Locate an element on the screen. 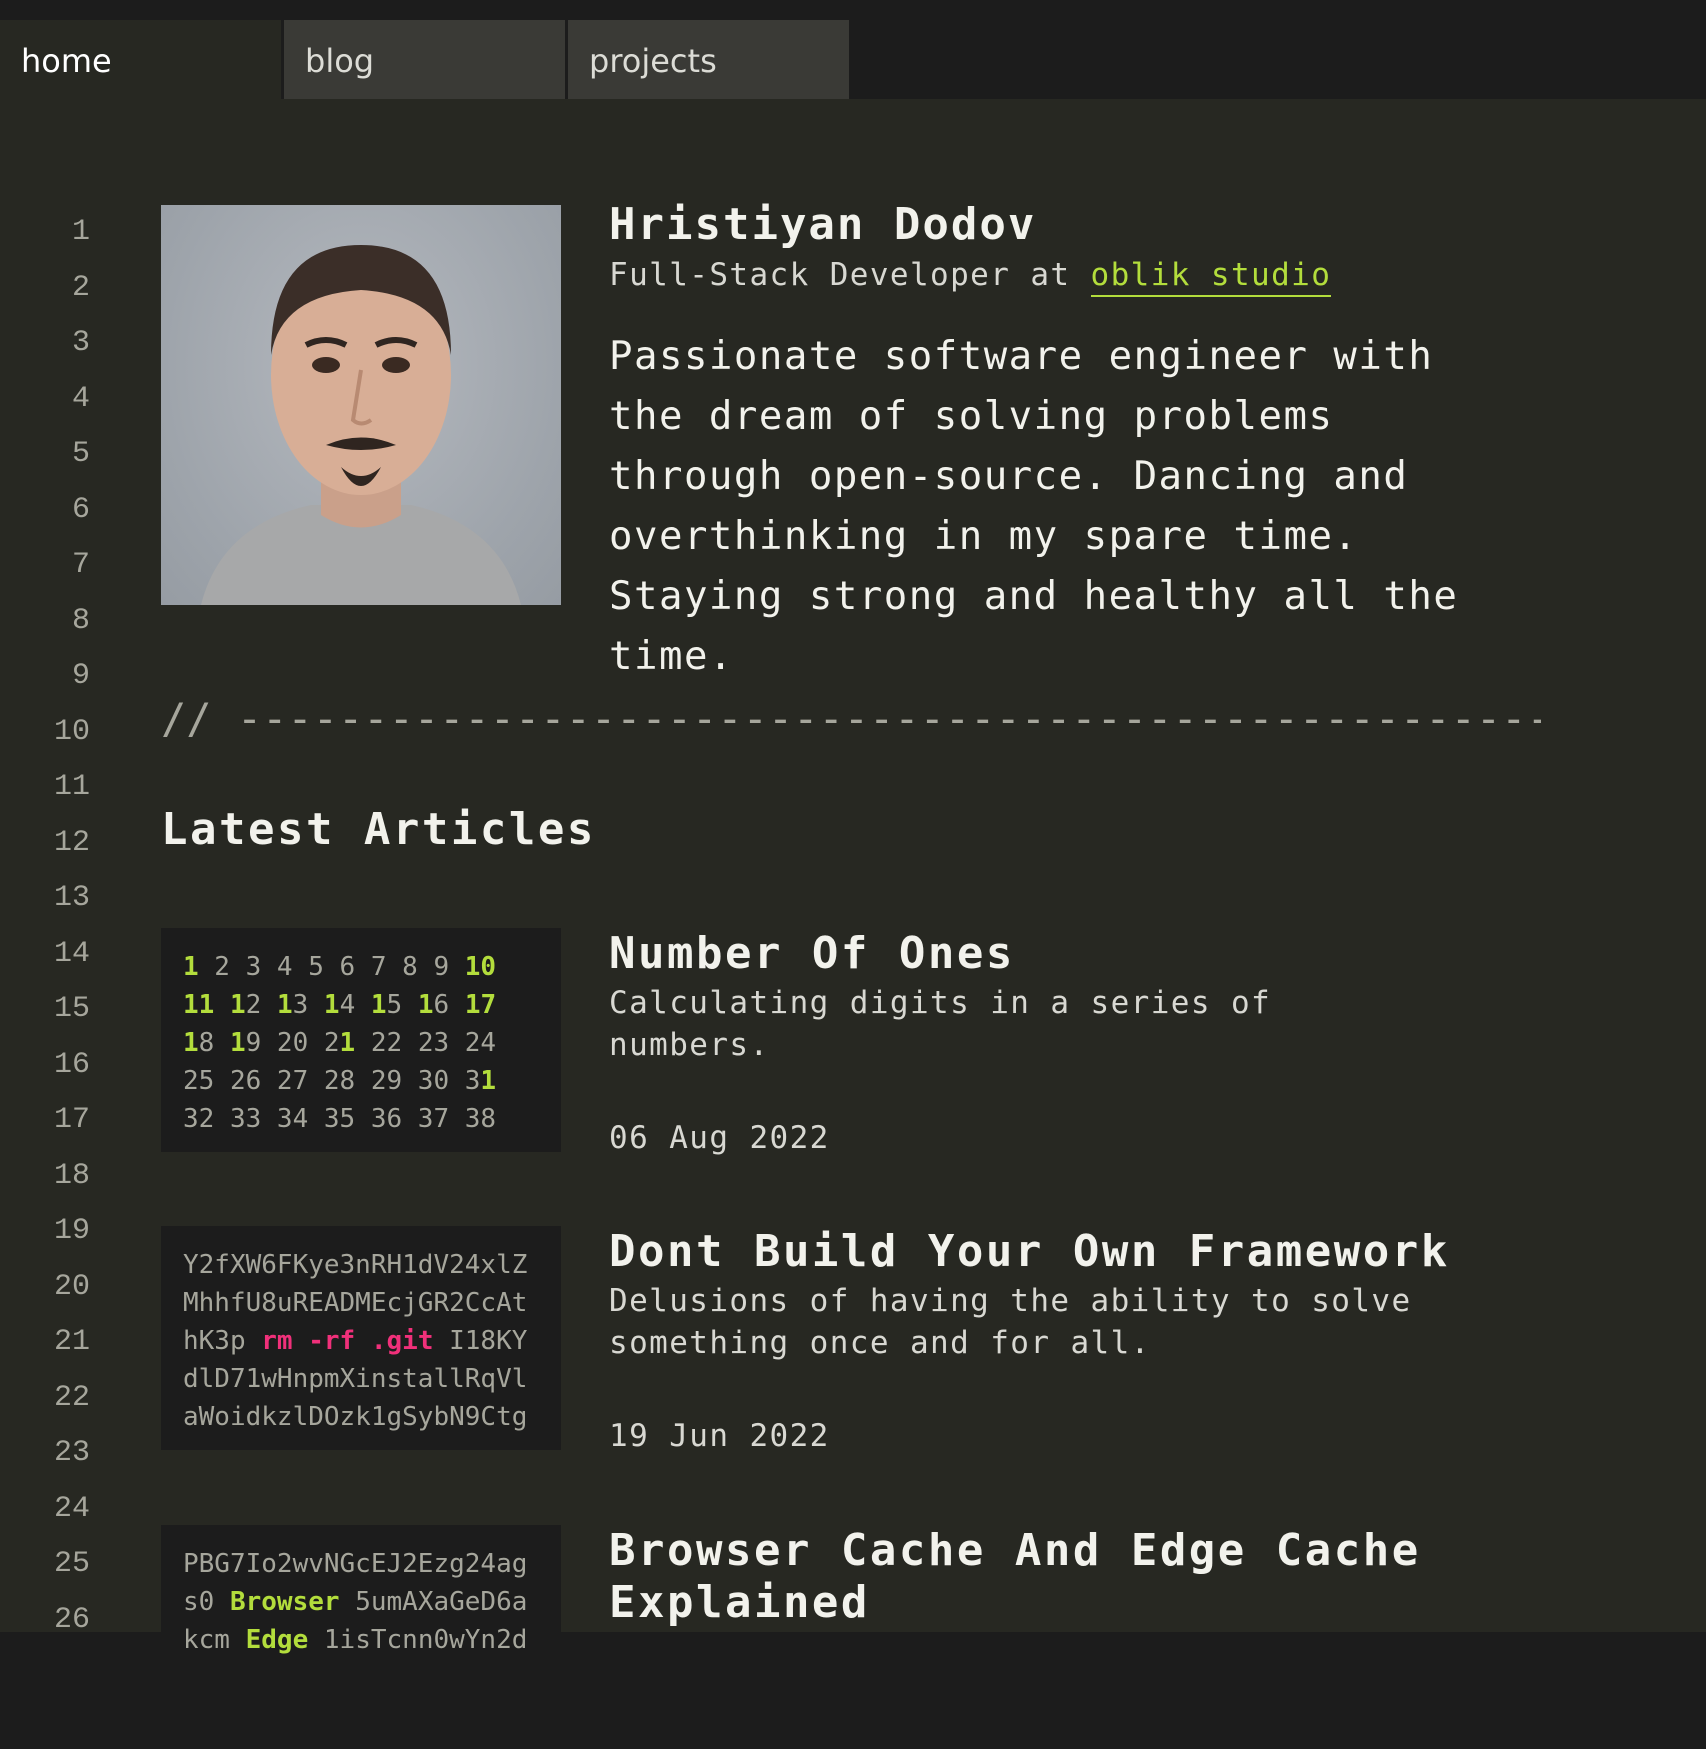 Image resolution: width=1706 pixels, height=1749 pixels. thumbnail-token is located at coordinates (222, 1005).